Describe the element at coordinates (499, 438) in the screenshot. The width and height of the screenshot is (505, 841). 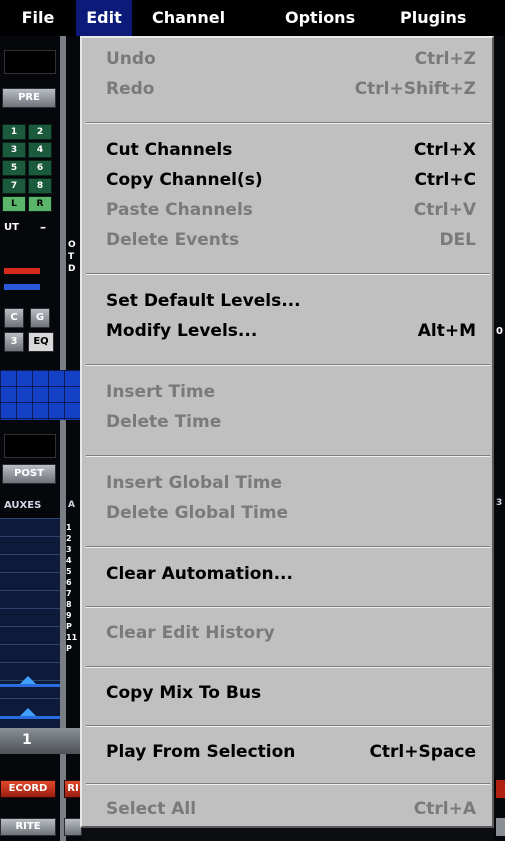
I see `right-strip` at that location.